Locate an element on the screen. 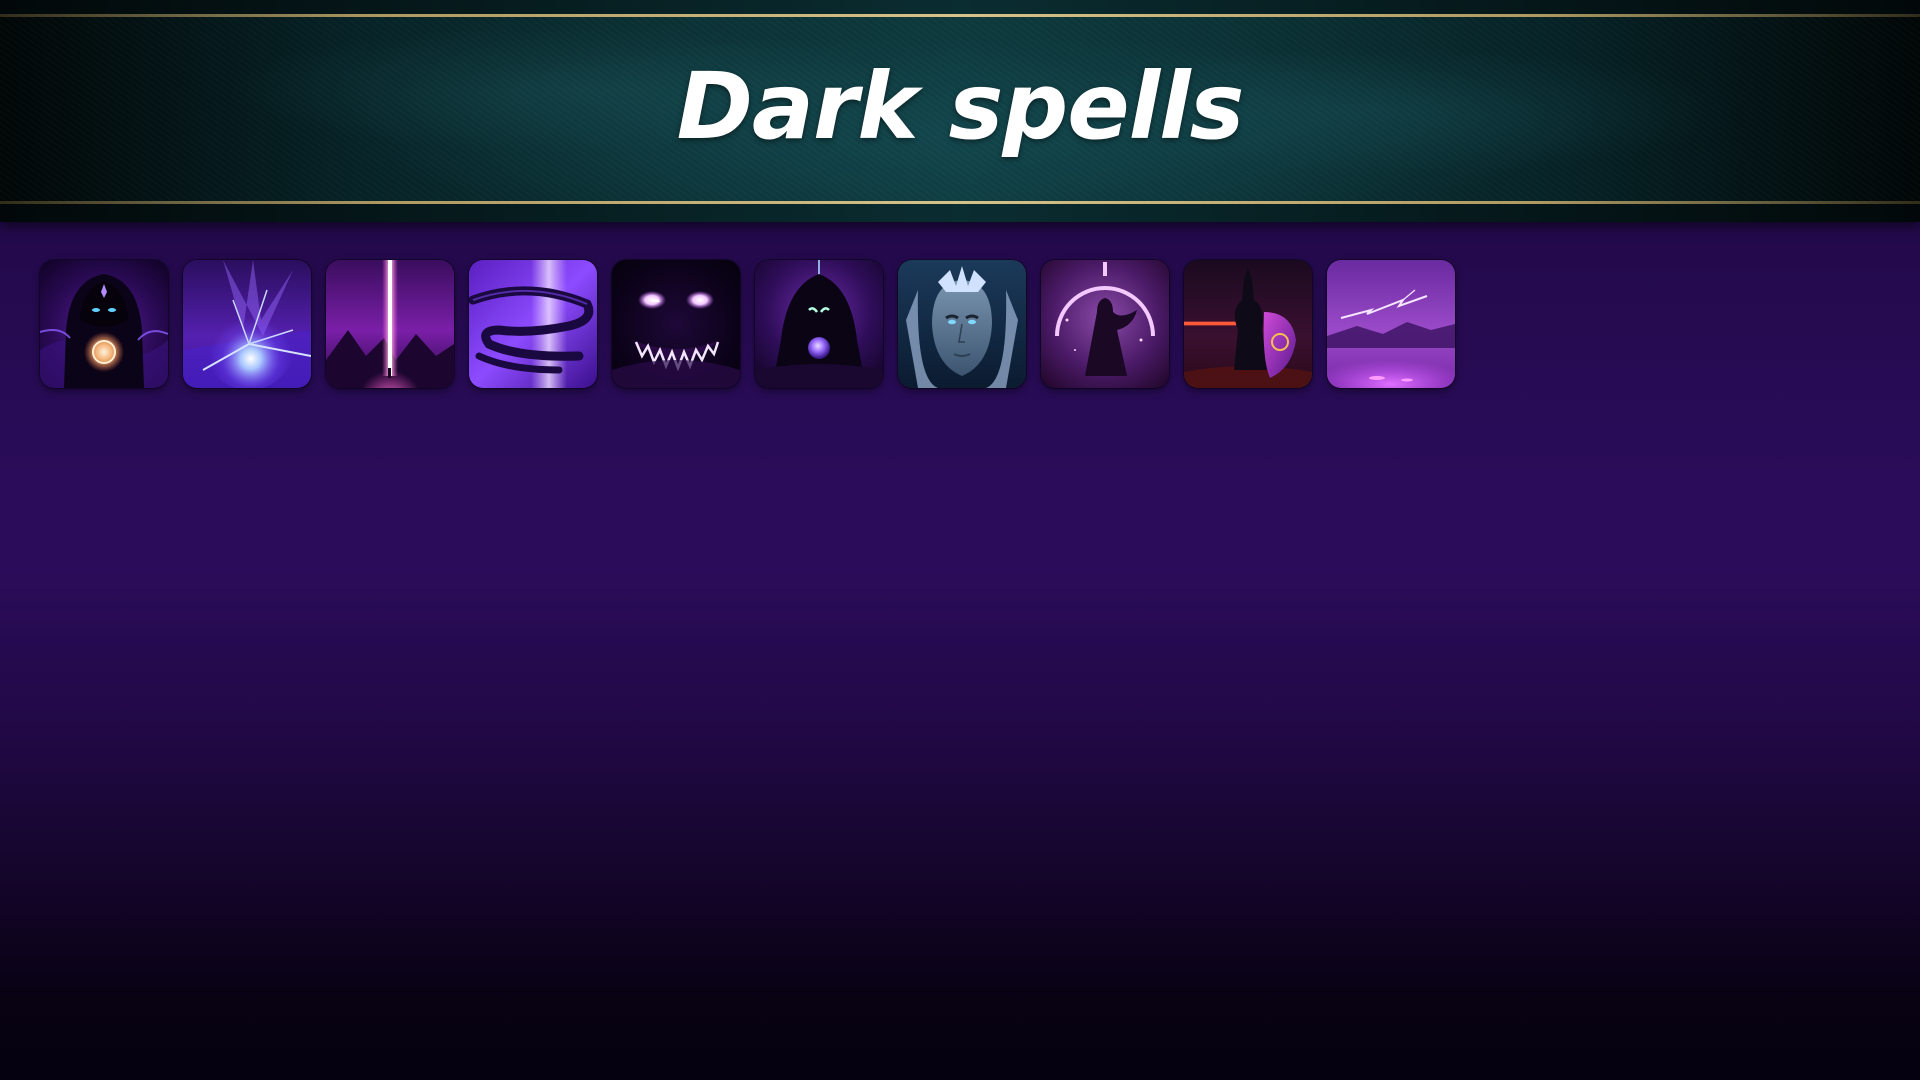  hooded-sorcerer-with-glowing-orb-icon is located at coordinates (104, 324).